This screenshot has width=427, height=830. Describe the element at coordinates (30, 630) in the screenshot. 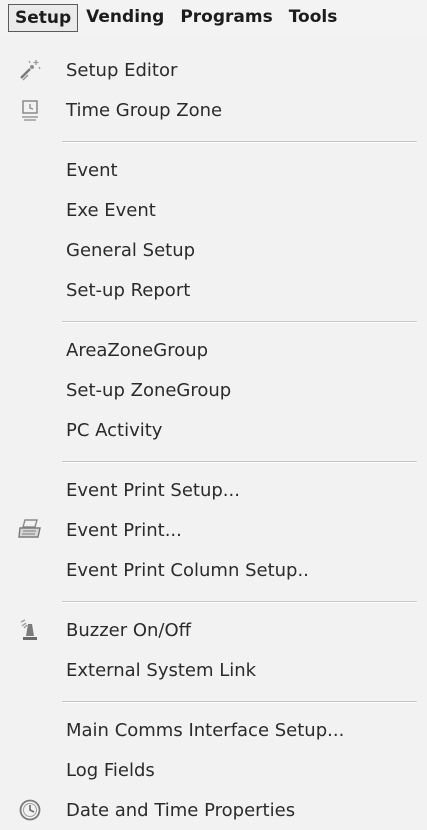

I see `buzzer-icon` at that location.